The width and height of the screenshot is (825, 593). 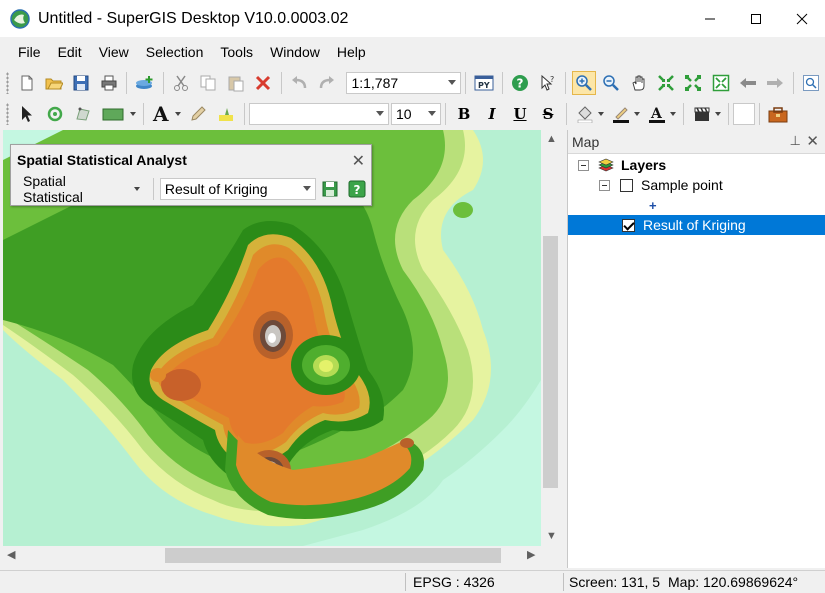 I want to click on menu-tools: Tools, so click(x=237, y=52).